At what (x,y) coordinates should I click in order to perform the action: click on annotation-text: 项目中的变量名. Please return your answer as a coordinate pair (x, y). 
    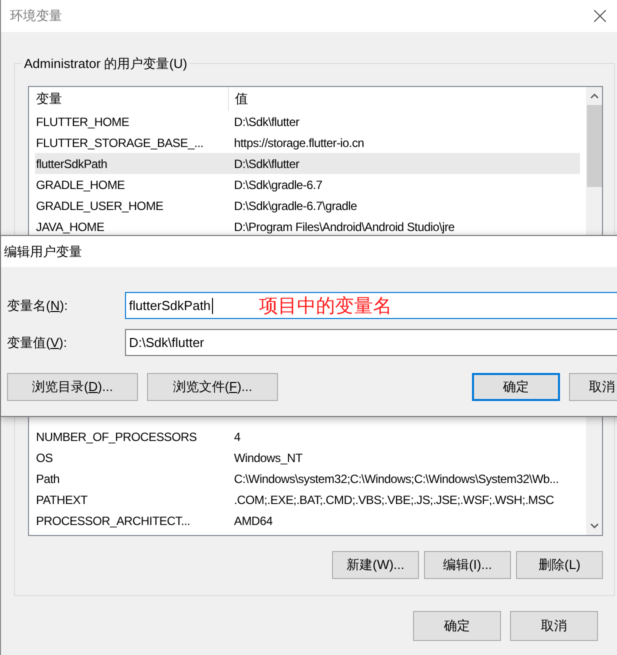
    Looking at the image, I should click on (325, 307).